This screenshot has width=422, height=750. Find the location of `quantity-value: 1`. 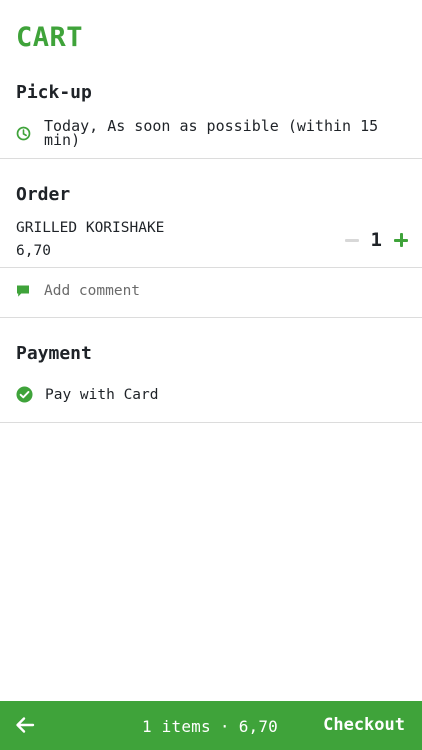

quantity-value: 1 is located at coordinates (376, 240).